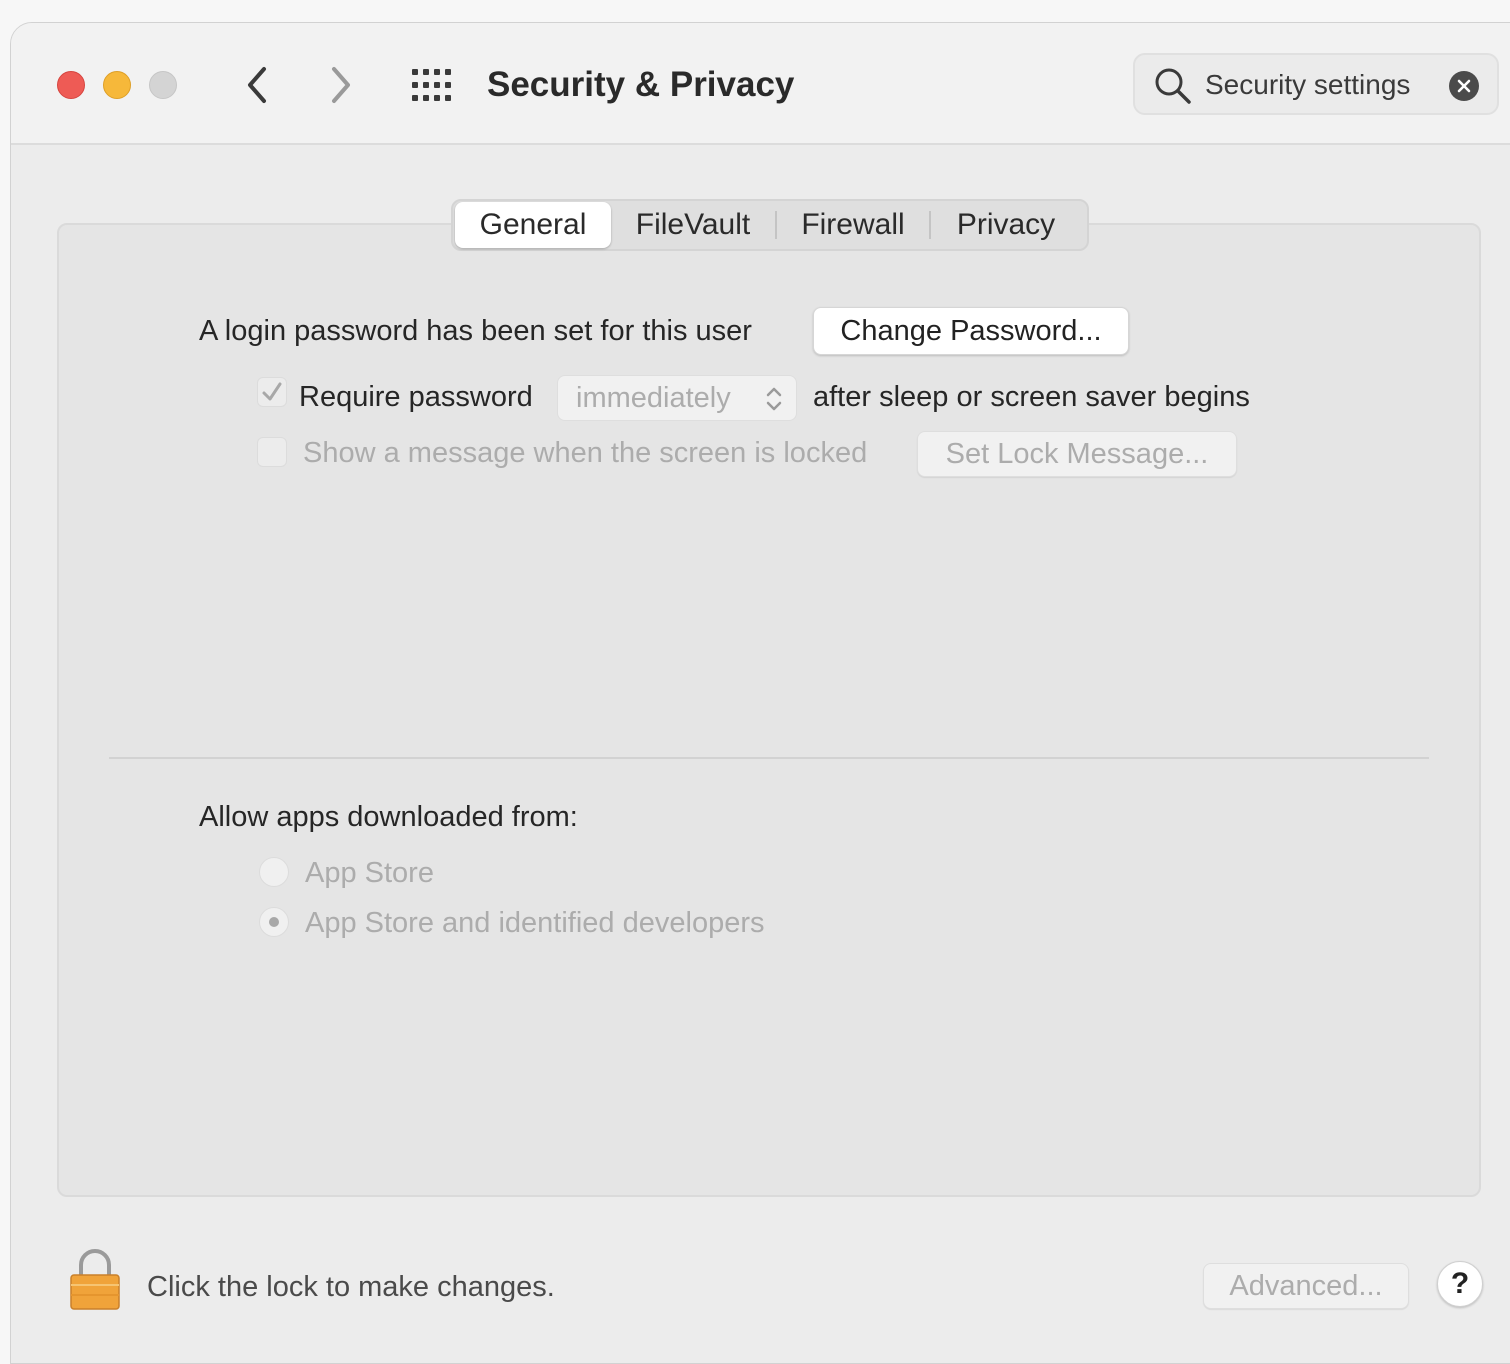  What do you see at coordinates (163, 85) in the screenshot?
I see `zoom-window-button` at bounding box center [163, 85].